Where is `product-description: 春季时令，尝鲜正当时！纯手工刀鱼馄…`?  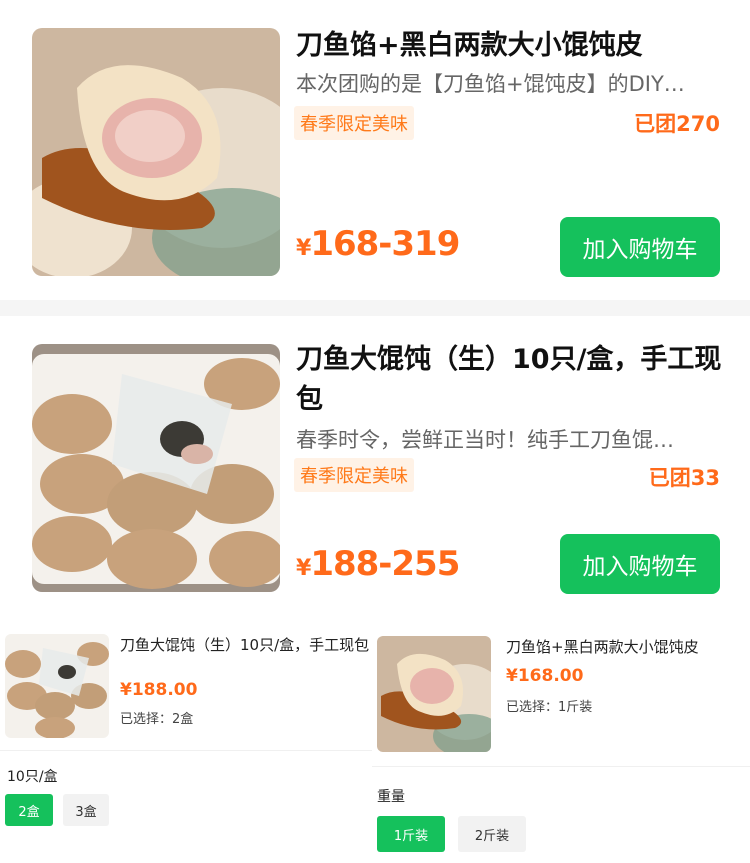 product-description: 春季时令，尝鲜正当时！纯手工刀鱼馄… is located at coordinates (485, 440).